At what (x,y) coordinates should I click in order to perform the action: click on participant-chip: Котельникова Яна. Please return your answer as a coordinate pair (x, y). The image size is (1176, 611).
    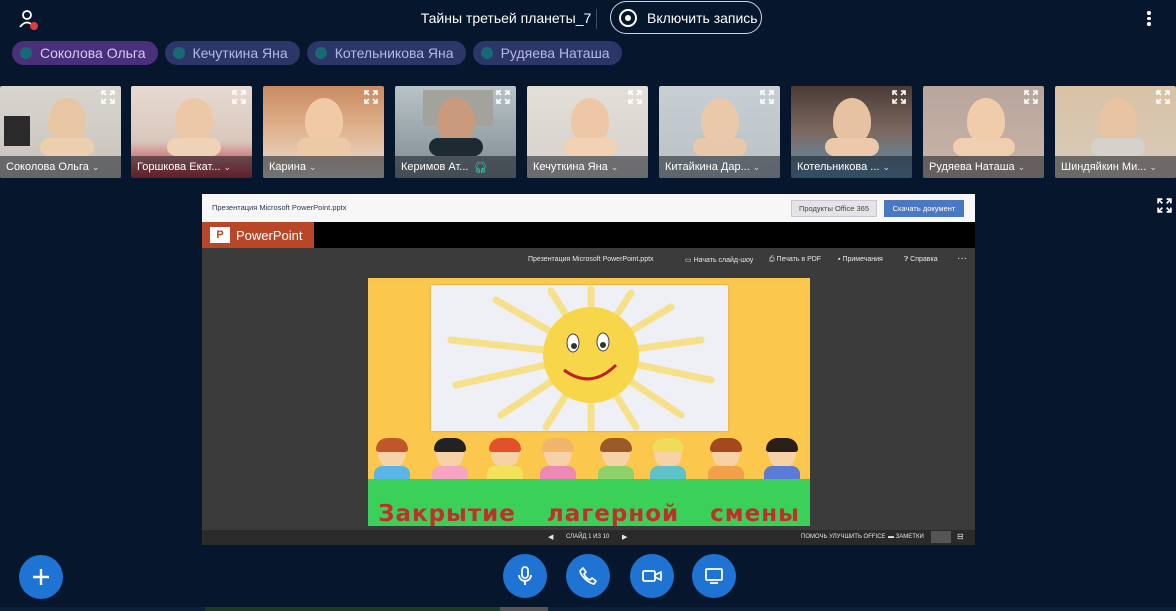
    Looking at the image, I should click on (386, 53).